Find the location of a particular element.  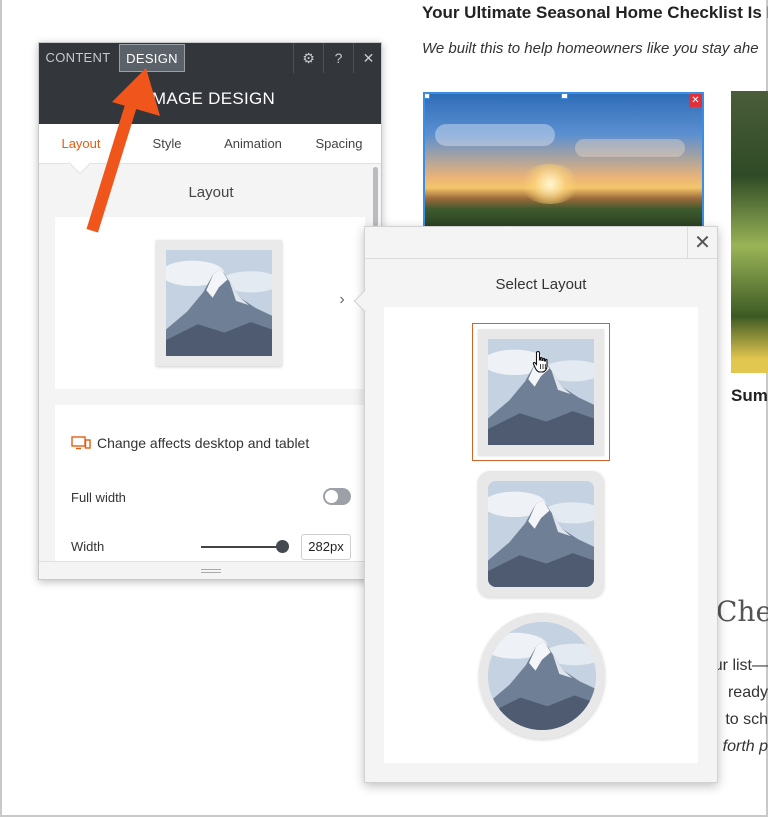

layout-option-square is located at coordinates (541, 392).